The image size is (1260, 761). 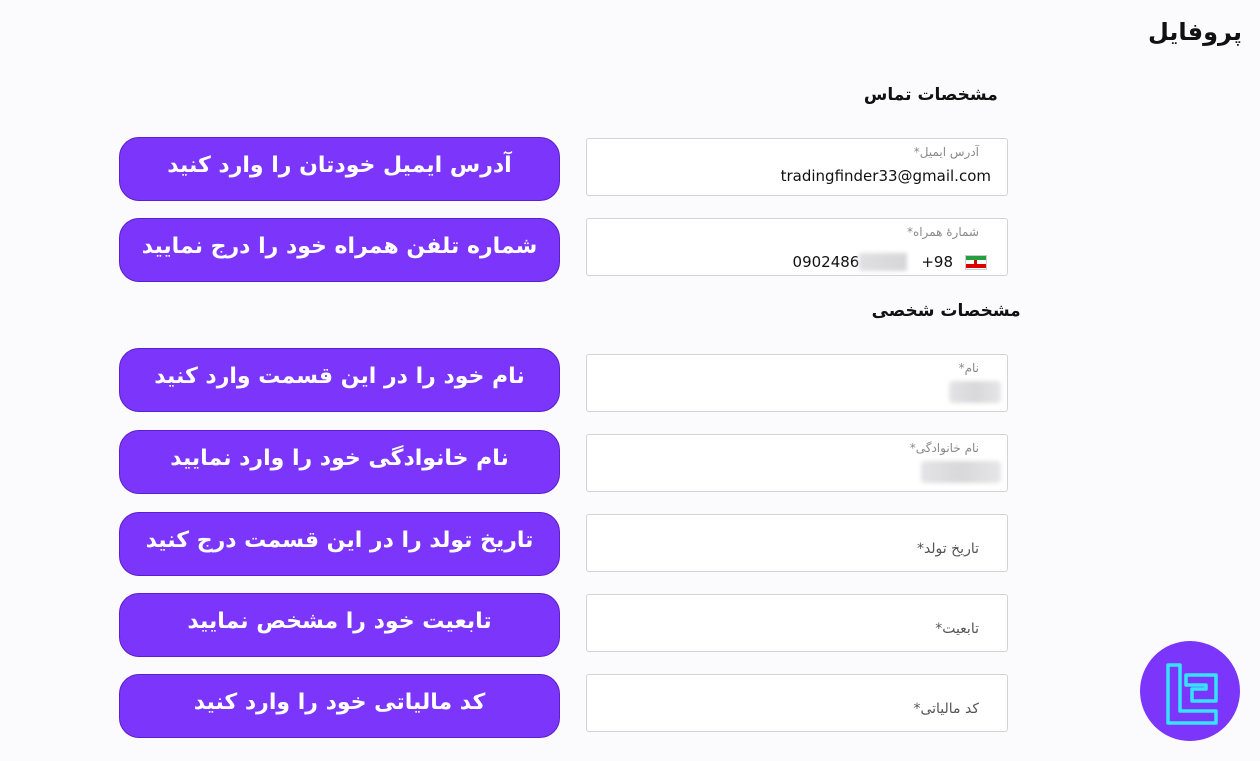 What do you see at coordinates (339, 462) in the screenshot?
I see `callout-last-name: نام خانوادگی خود را وارد نمایید` at bounding box center [339, 462].